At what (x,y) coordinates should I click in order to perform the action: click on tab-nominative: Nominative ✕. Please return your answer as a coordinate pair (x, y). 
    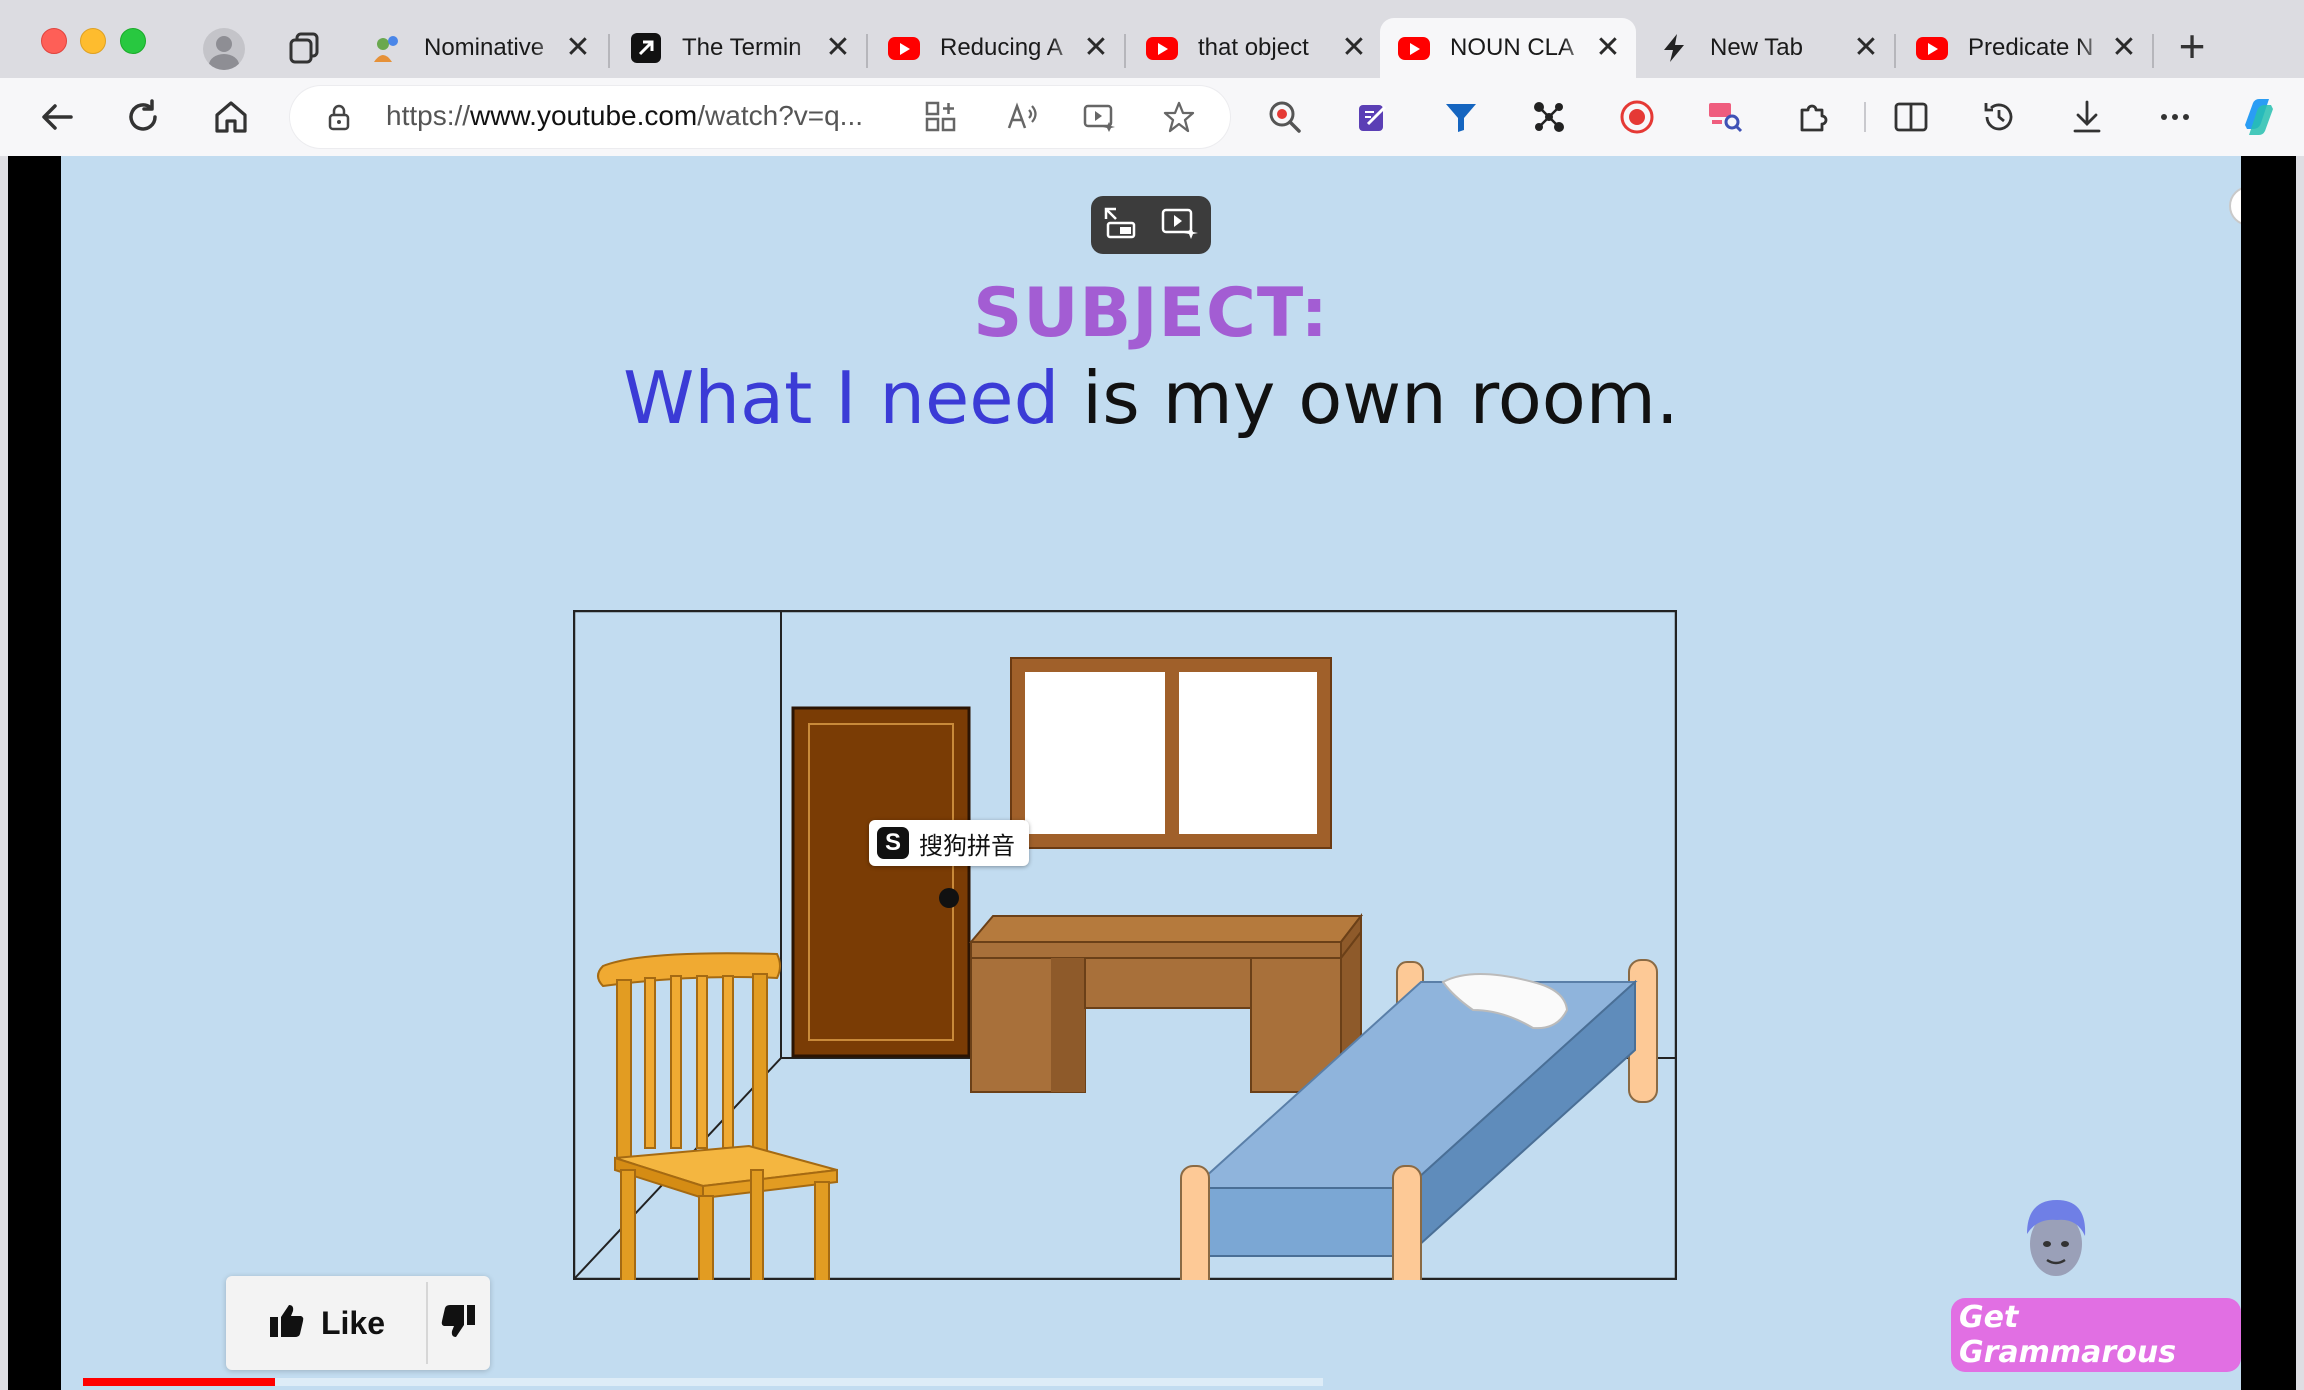
    Looking at the image, I should click on (480, 48).